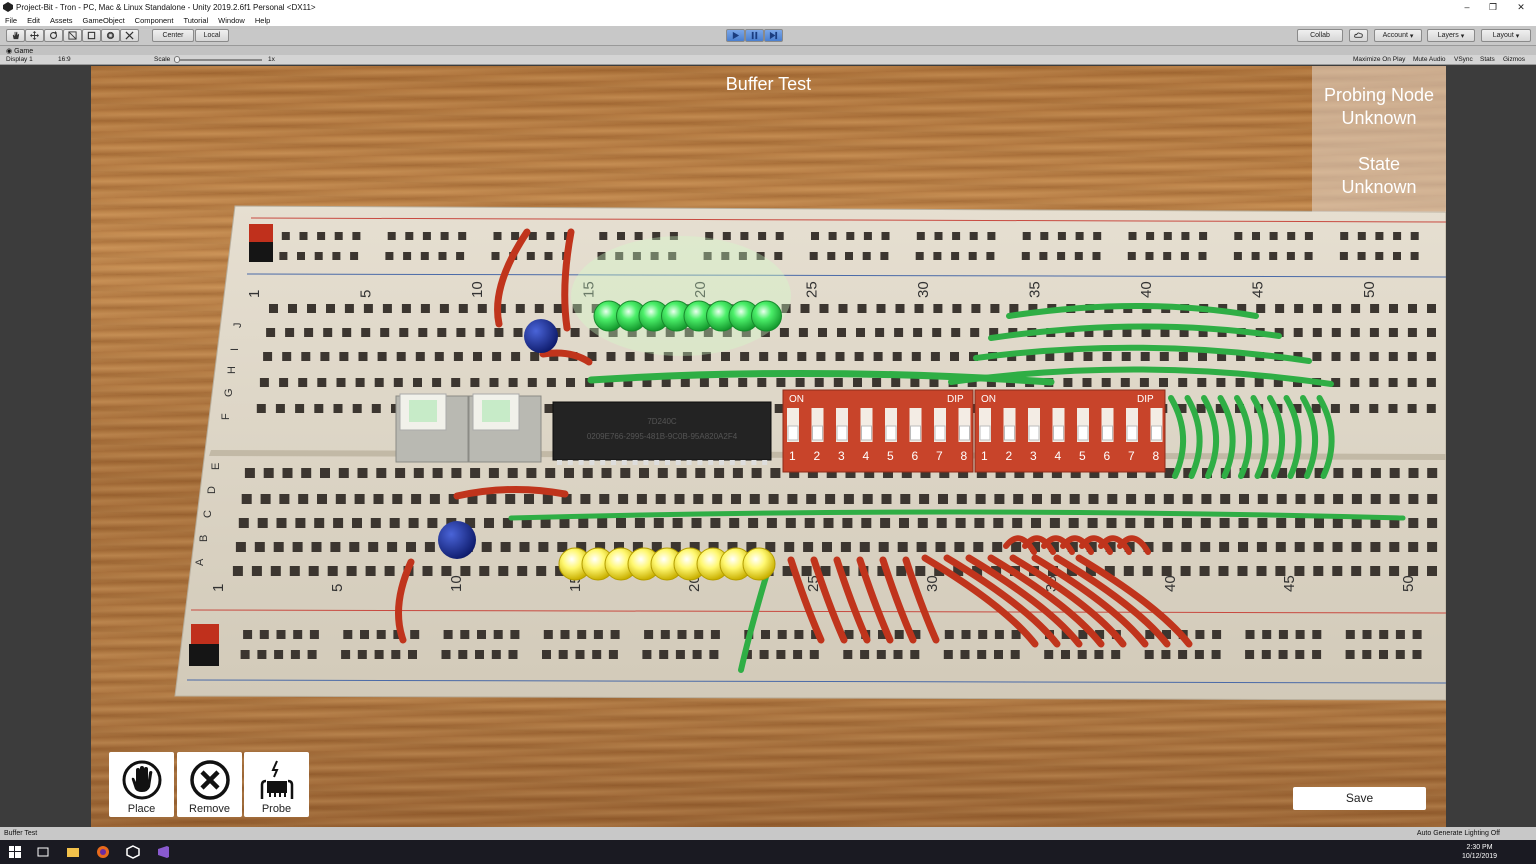 This screenshot has width=1536, height=864. Describe the element at coordinates (209, 784) in the screenshot. I see `remove-button: Remove` at that location.